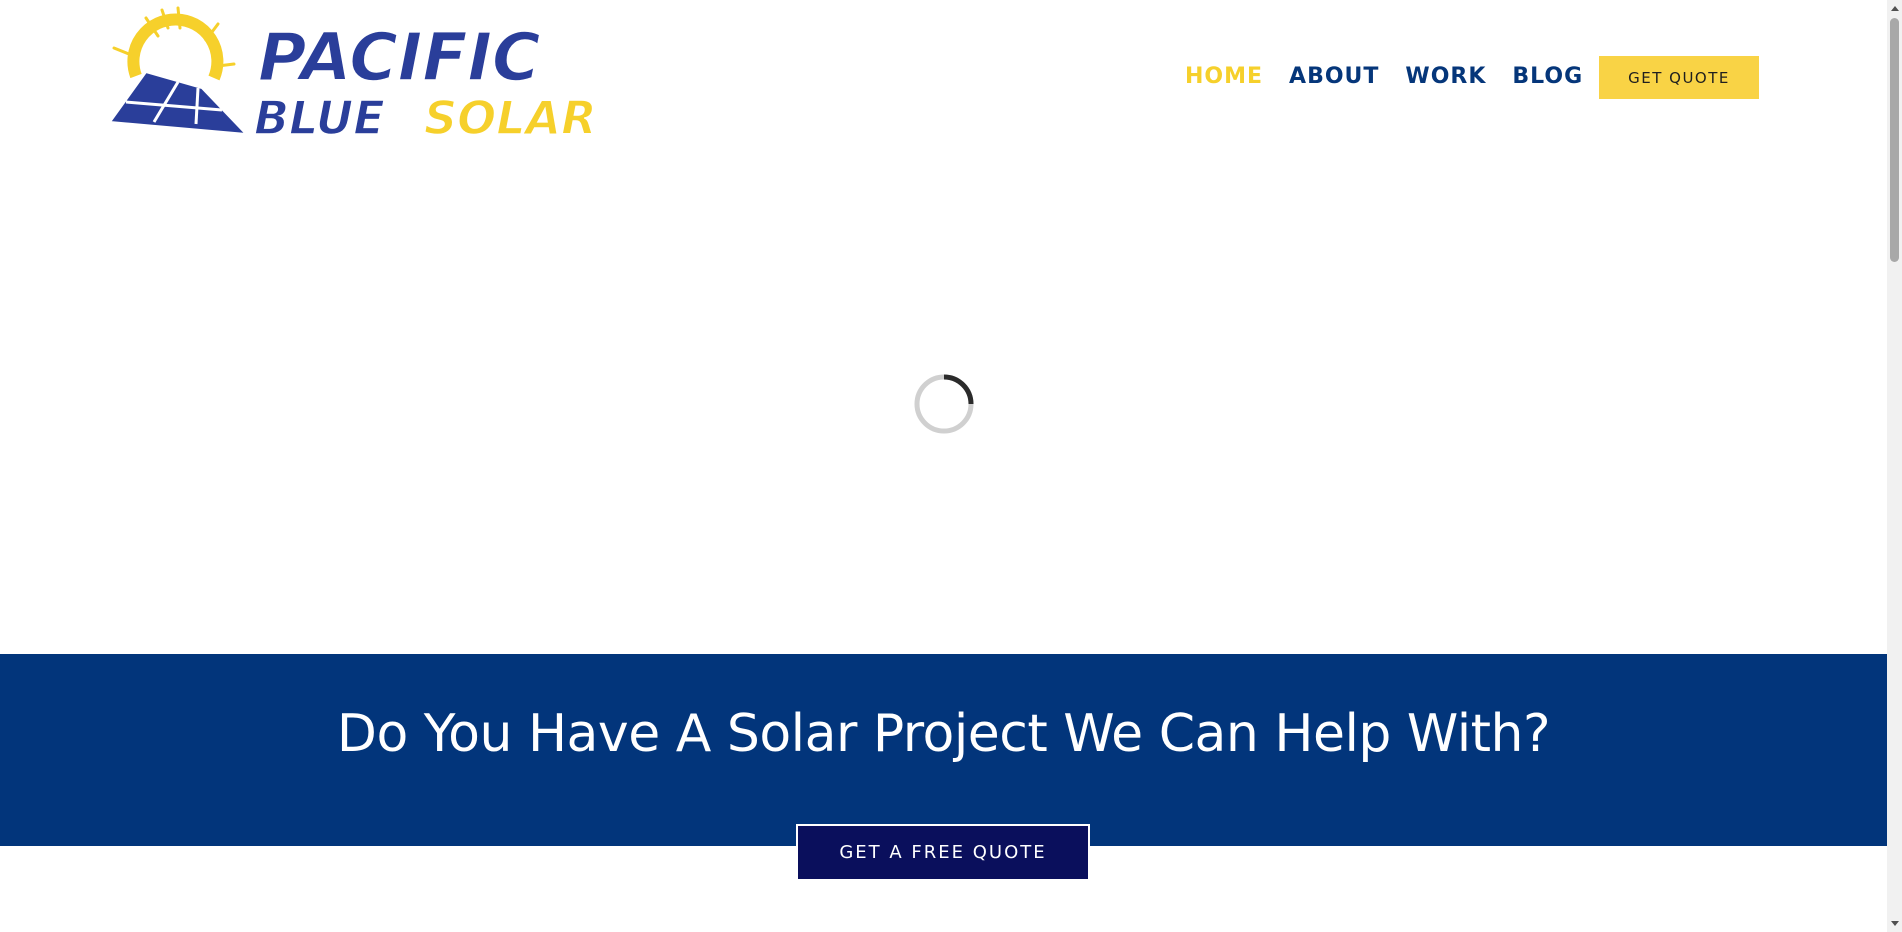  Describe the element at coordinates (1547, 76) in the screenshot. I see `nav-item-blog: BLOG` at that location.